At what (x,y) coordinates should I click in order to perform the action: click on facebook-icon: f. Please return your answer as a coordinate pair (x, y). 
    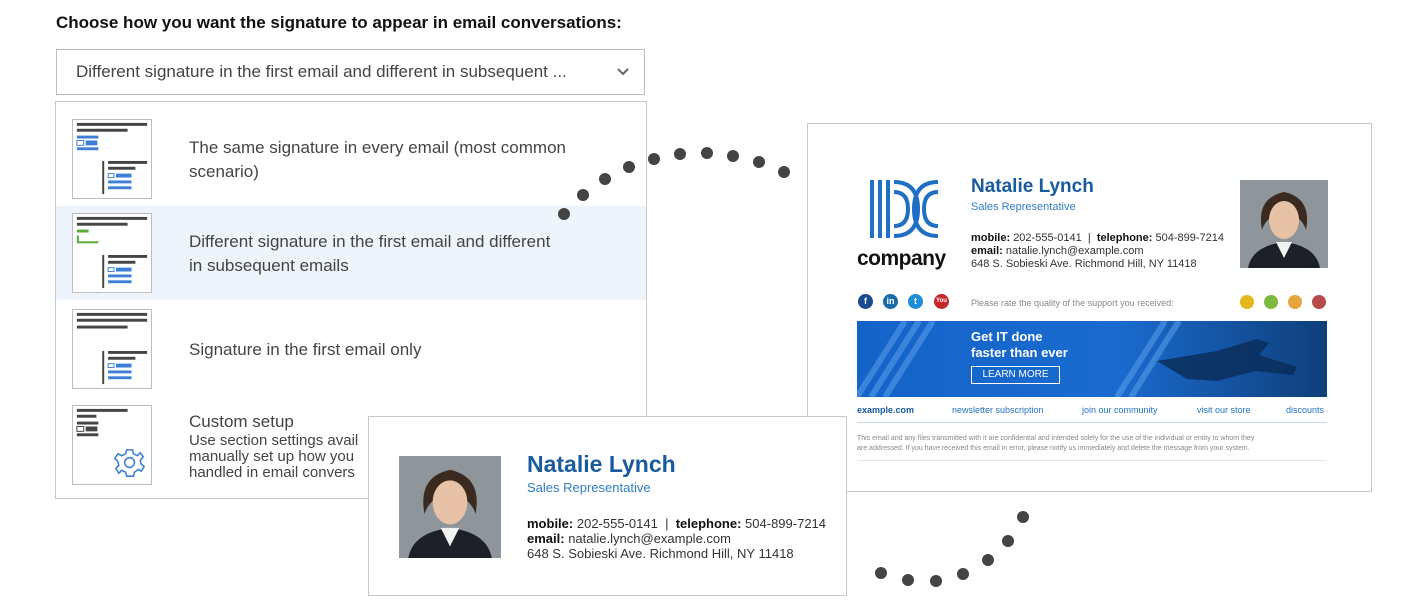
    Looking at the image, I should click on (865, 301).